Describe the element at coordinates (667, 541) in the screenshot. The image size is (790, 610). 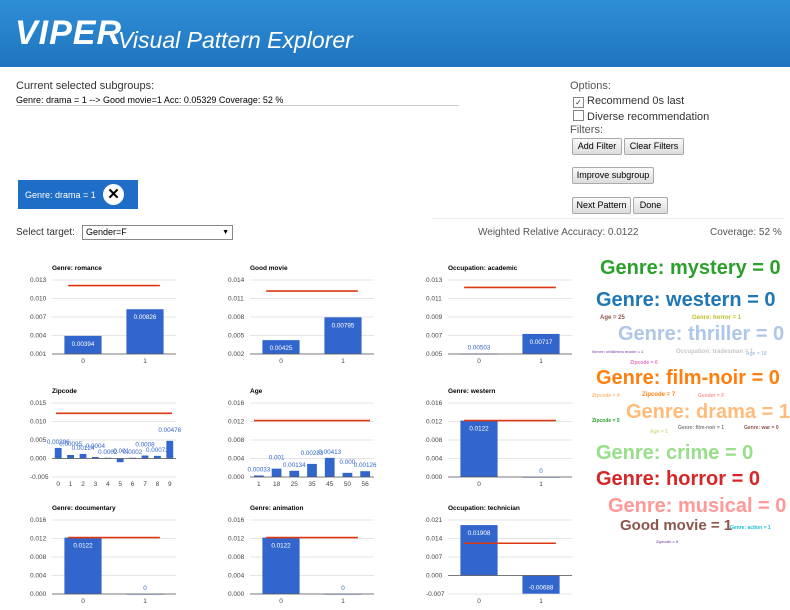
I see `word-cloud-term: Zipcode = 9` at that location.